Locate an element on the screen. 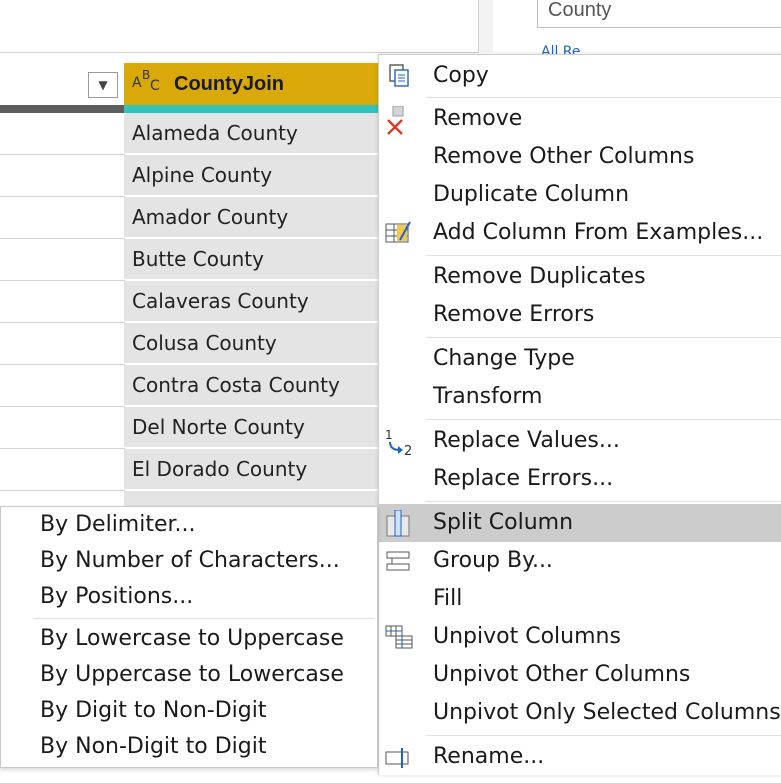 The height and width of the screenshot is (783, 781). table-row: Amador County is located at coordinates (251, 217).